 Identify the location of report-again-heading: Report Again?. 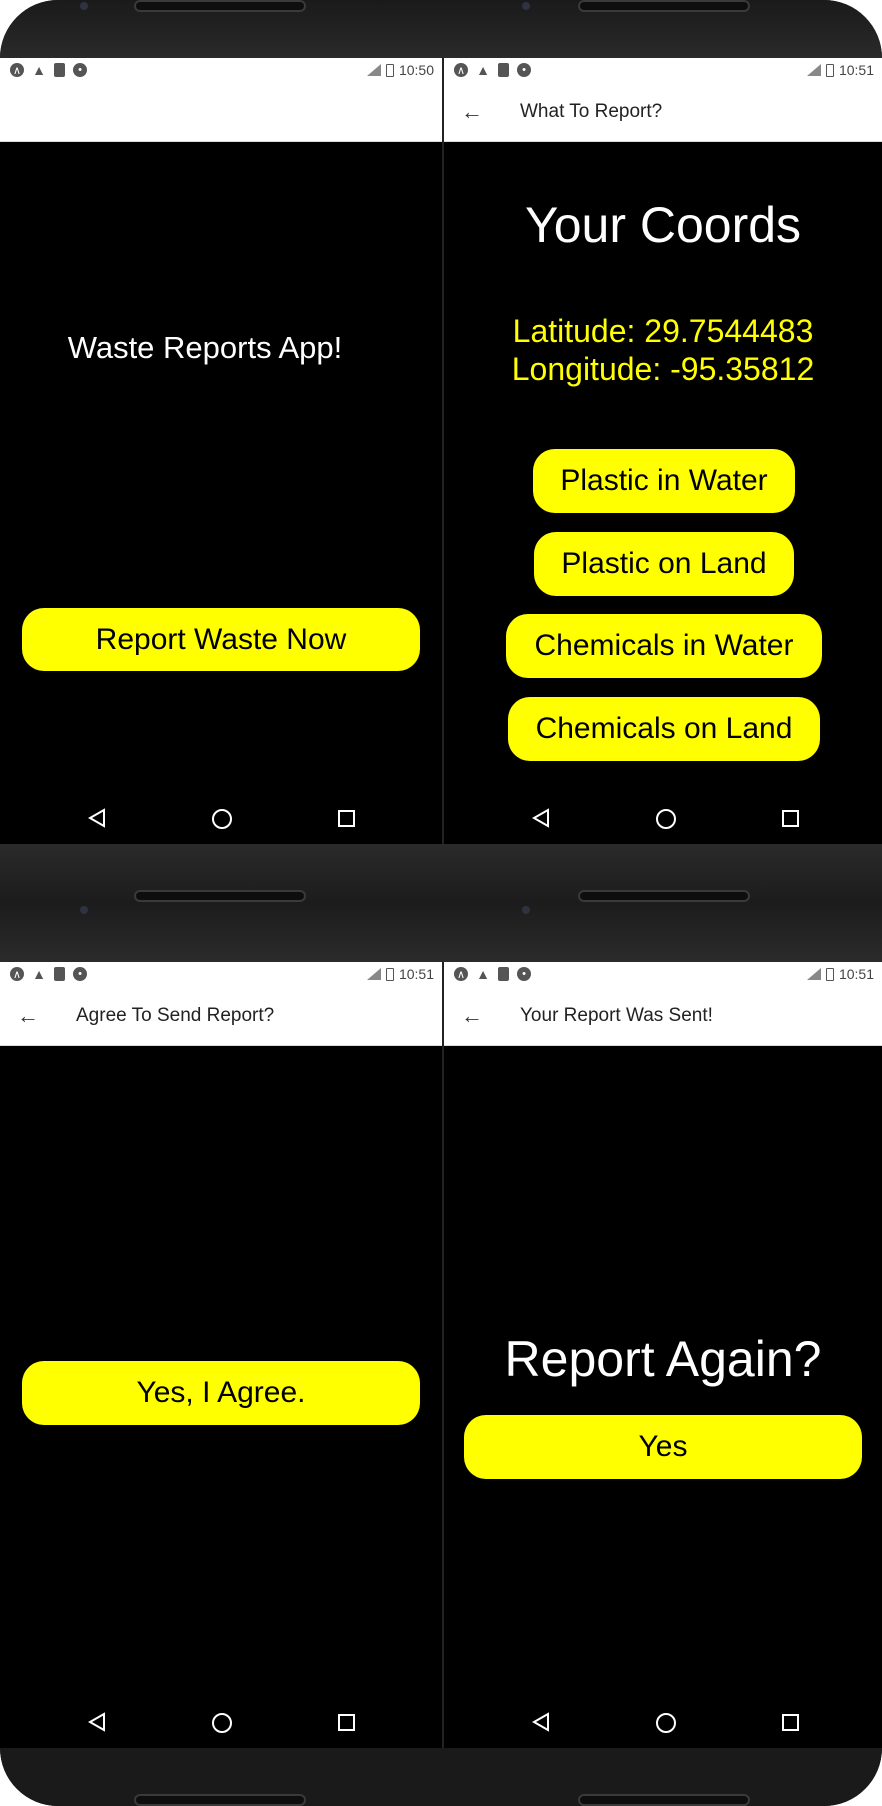
(663, 1359).